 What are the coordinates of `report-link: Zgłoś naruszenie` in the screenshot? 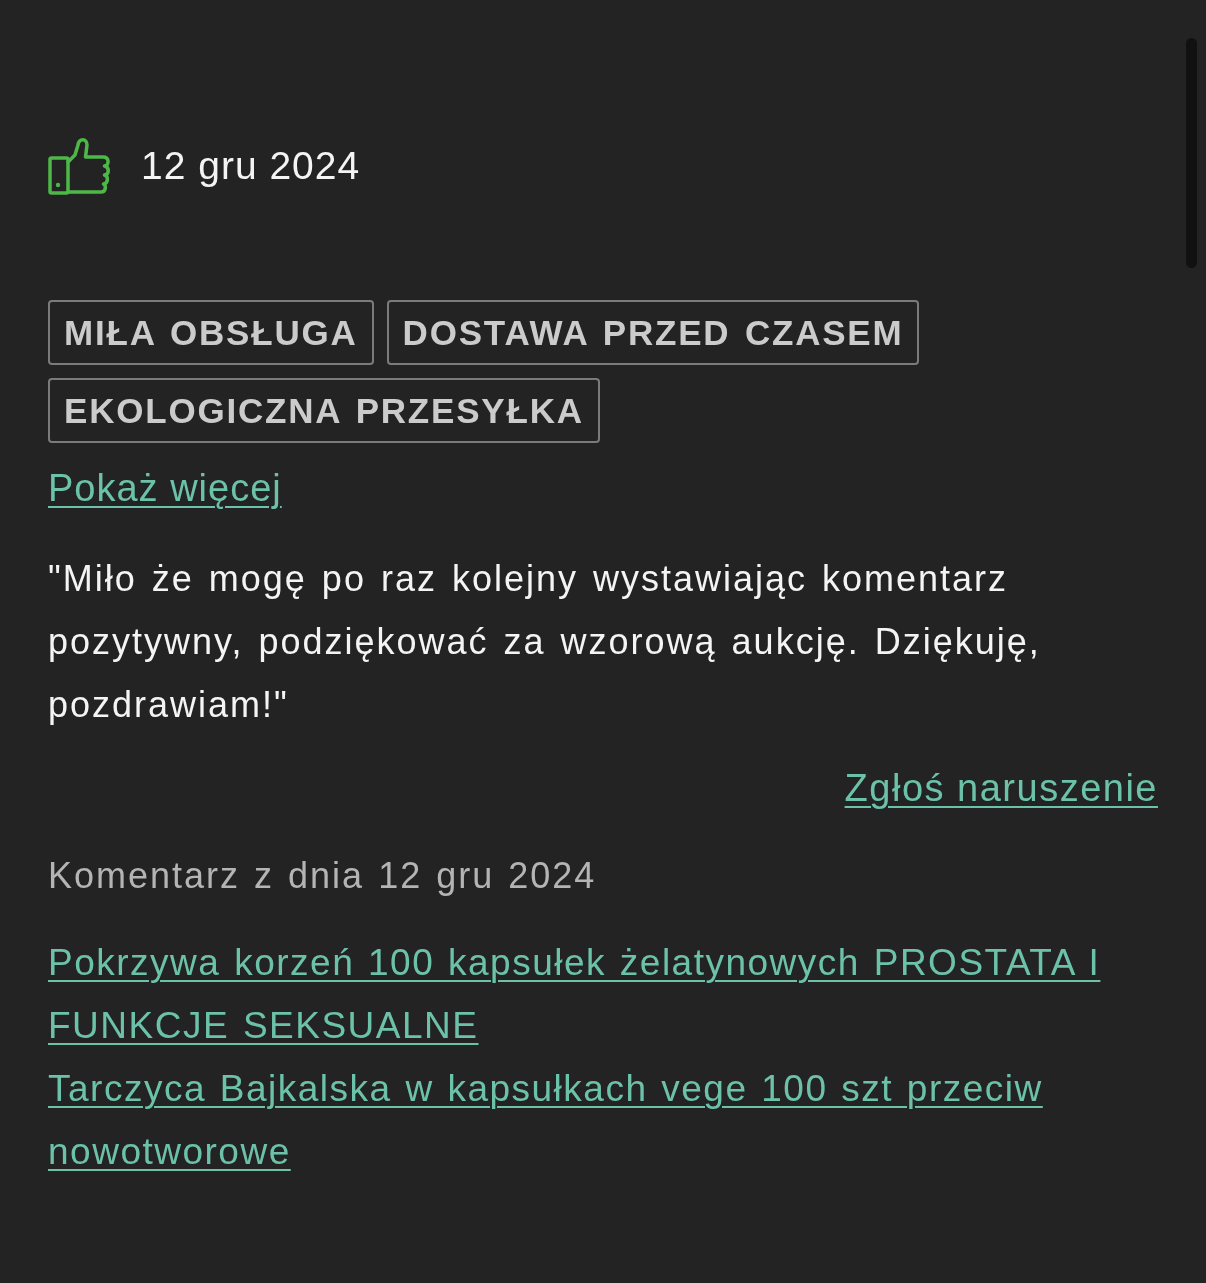 It's located at (1001, 788).